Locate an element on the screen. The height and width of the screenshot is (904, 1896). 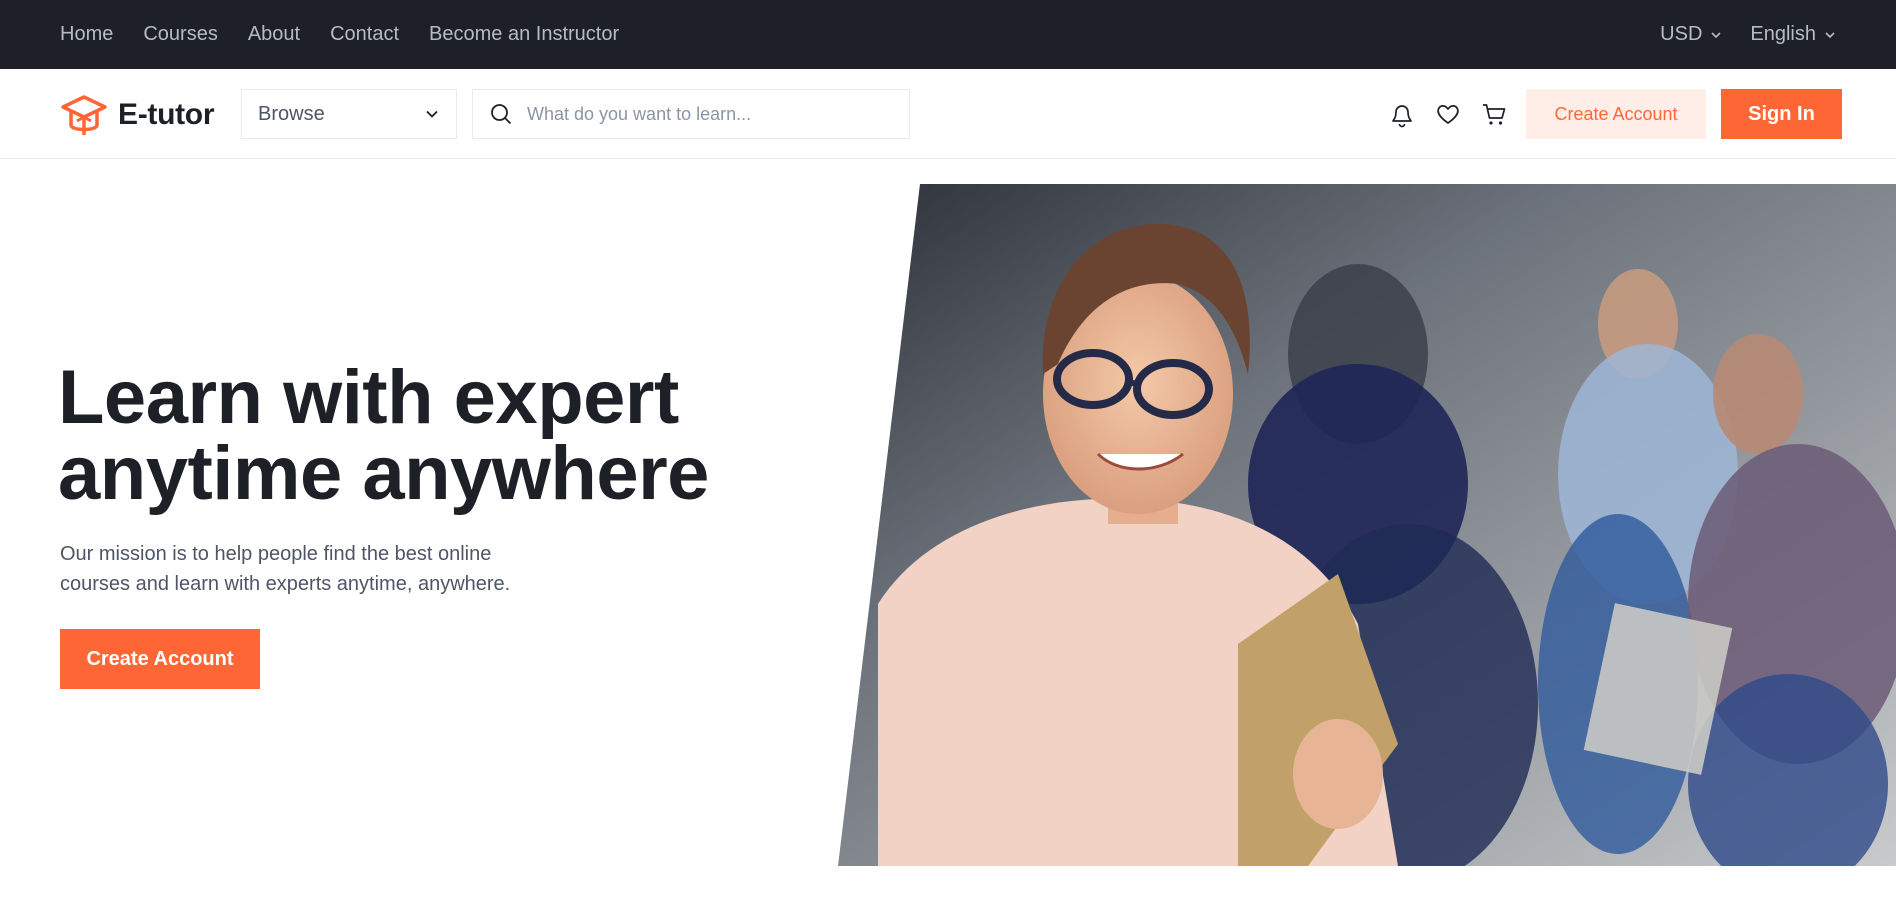
currency-dropdown: USD is located at coordinates (1691, 34).